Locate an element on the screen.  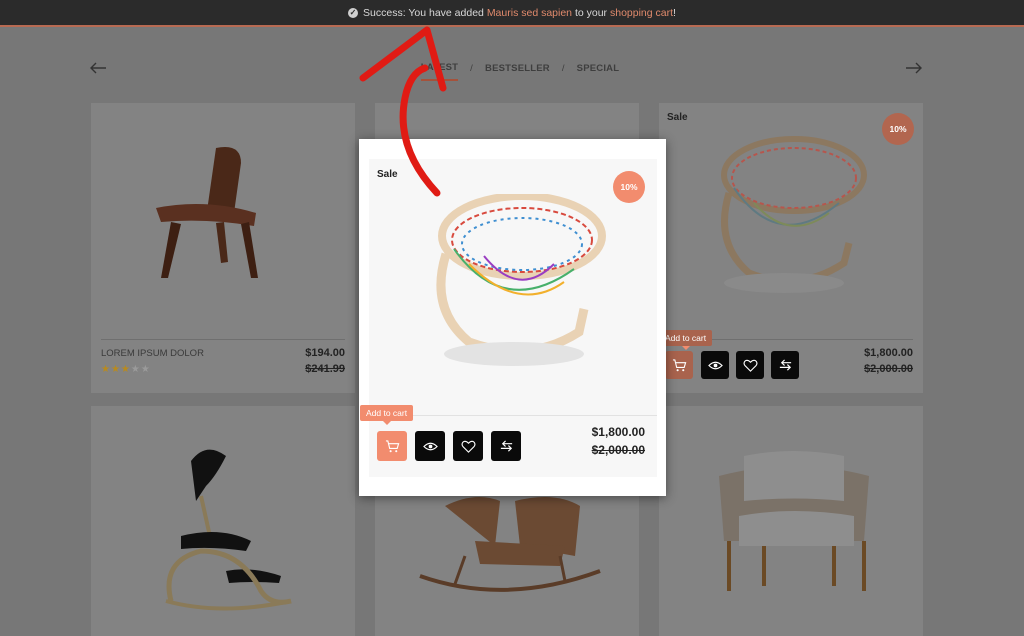
previous-arrow-icon is located at coordinates (98, 68).